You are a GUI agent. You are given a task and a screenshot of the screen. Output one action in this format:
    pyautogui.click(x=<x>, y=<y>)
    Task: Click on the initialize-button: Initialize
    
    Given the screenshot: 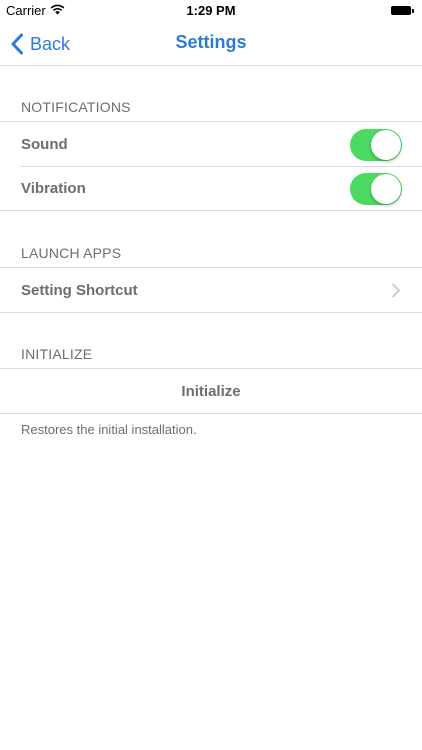 What is the action you would take?
    pyautogui.click(x=211, y=391)
    